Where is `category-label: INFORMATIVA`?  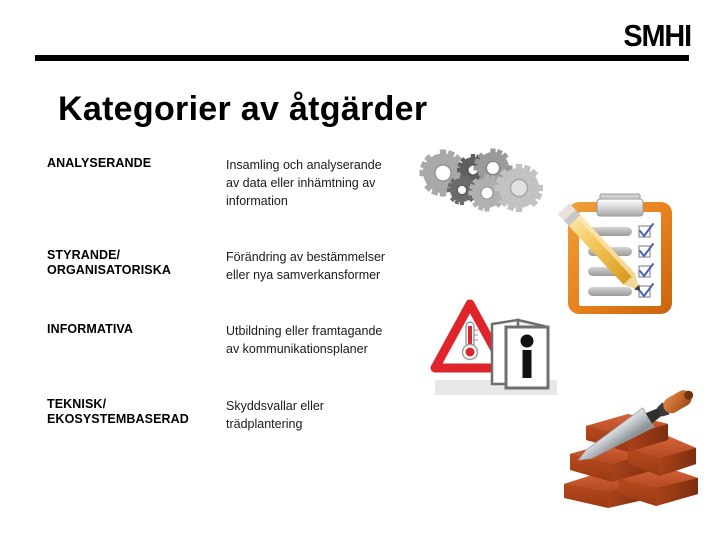
category-label: INFORMATIVA is located at coordinates (139, 329).